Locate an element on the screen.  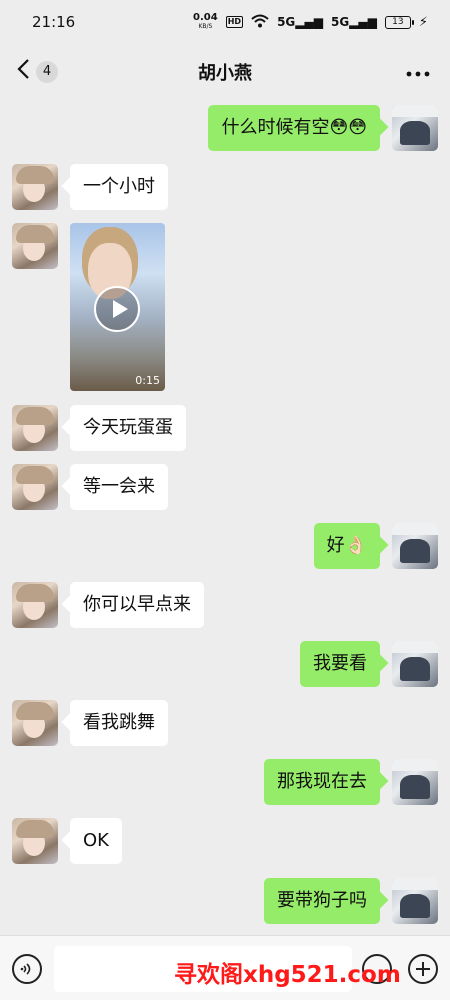
status-bar: 21:16 0.04 KB/S HD 5G▂▄▆ 5G▂▄▆ 13 ⚡ is located at coordinates (225, 22).